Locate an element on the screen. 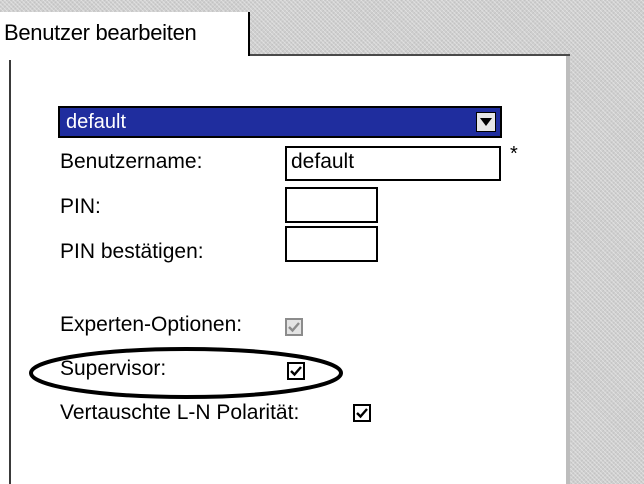 Image resolution: width=644 pixels, height=484 pixels. expert-options-checkbox is located at coordinates (294, 327).